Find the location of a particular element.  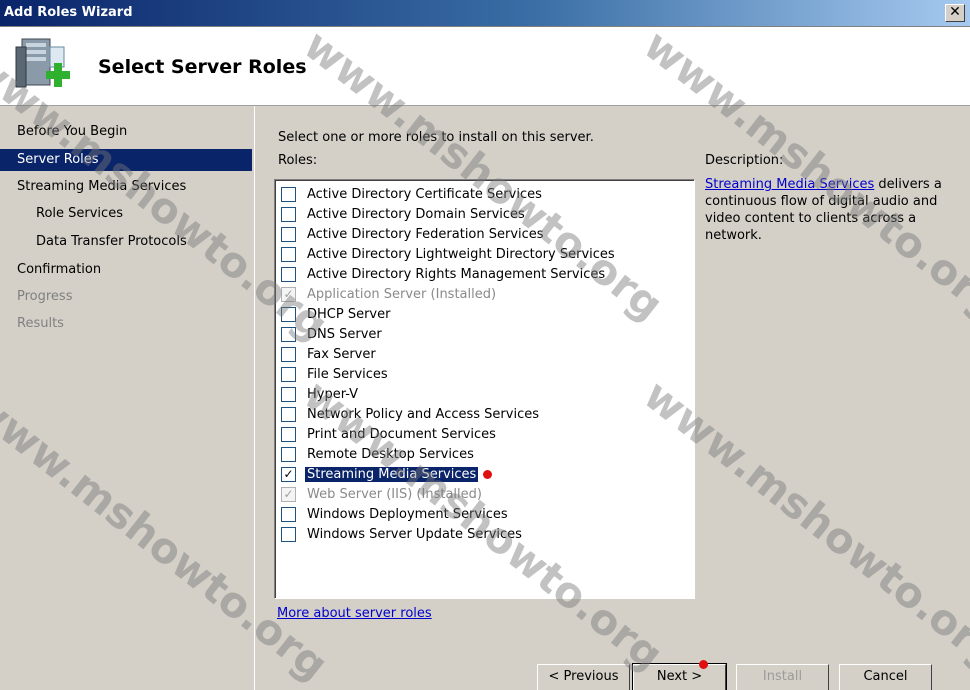

role-label: DHCP Server is located at coordinates (349, 314).